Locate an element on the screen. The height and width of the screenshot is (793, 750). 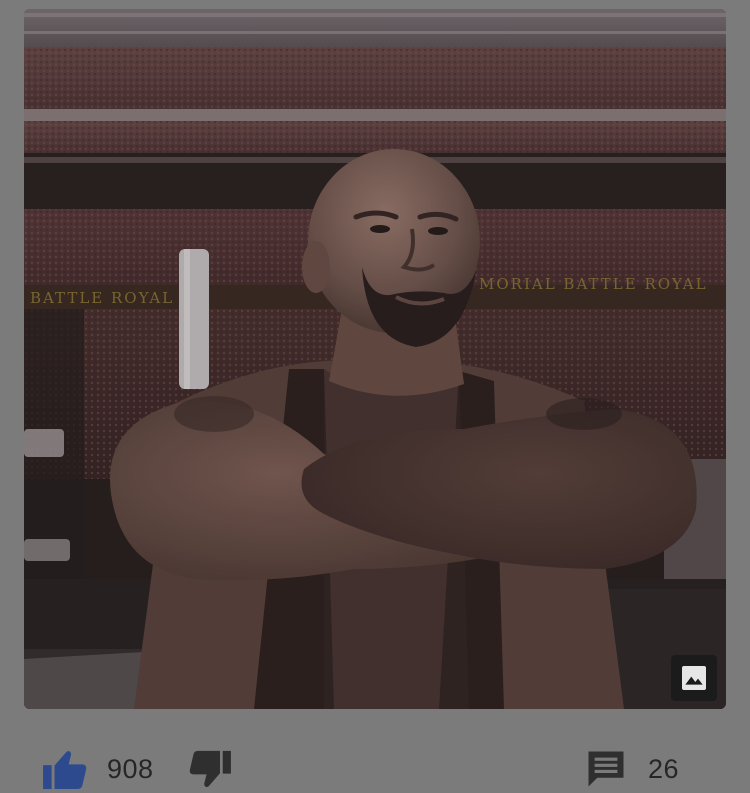
action-bar: 908 26 is located at coordinates (375, 765).